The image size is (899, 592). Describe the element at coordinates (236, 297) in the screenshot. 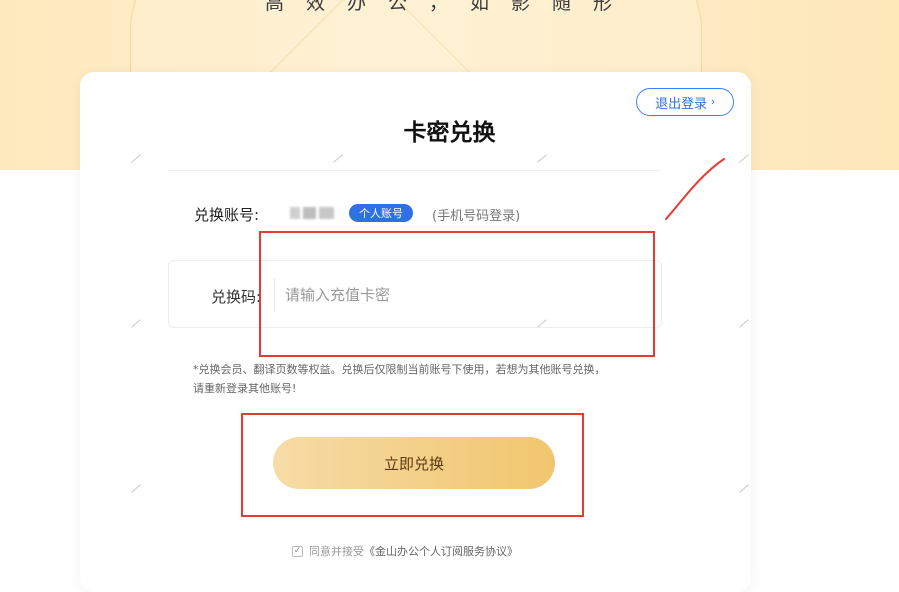

I see `redeem-code-label: 兑换码:` at that location.